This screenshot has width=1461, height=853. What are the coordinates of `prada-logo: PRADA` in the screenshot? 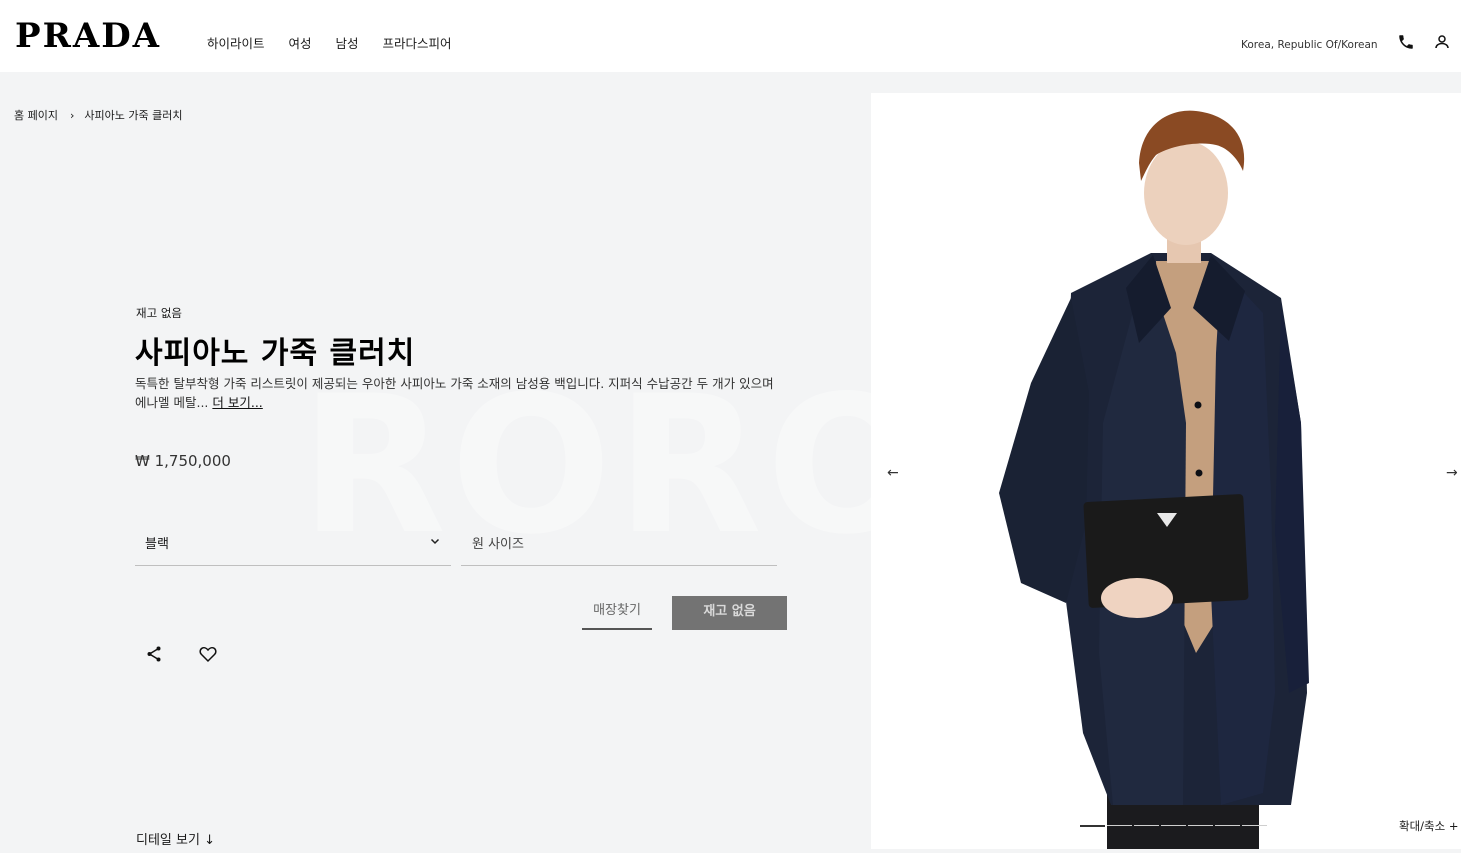 It's located at (88, 36).